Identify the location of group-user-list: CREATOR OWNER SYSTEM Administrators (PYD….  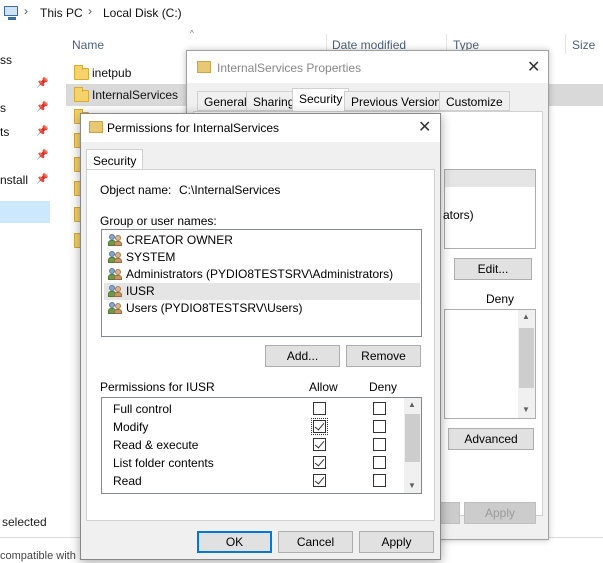
(261, 283).